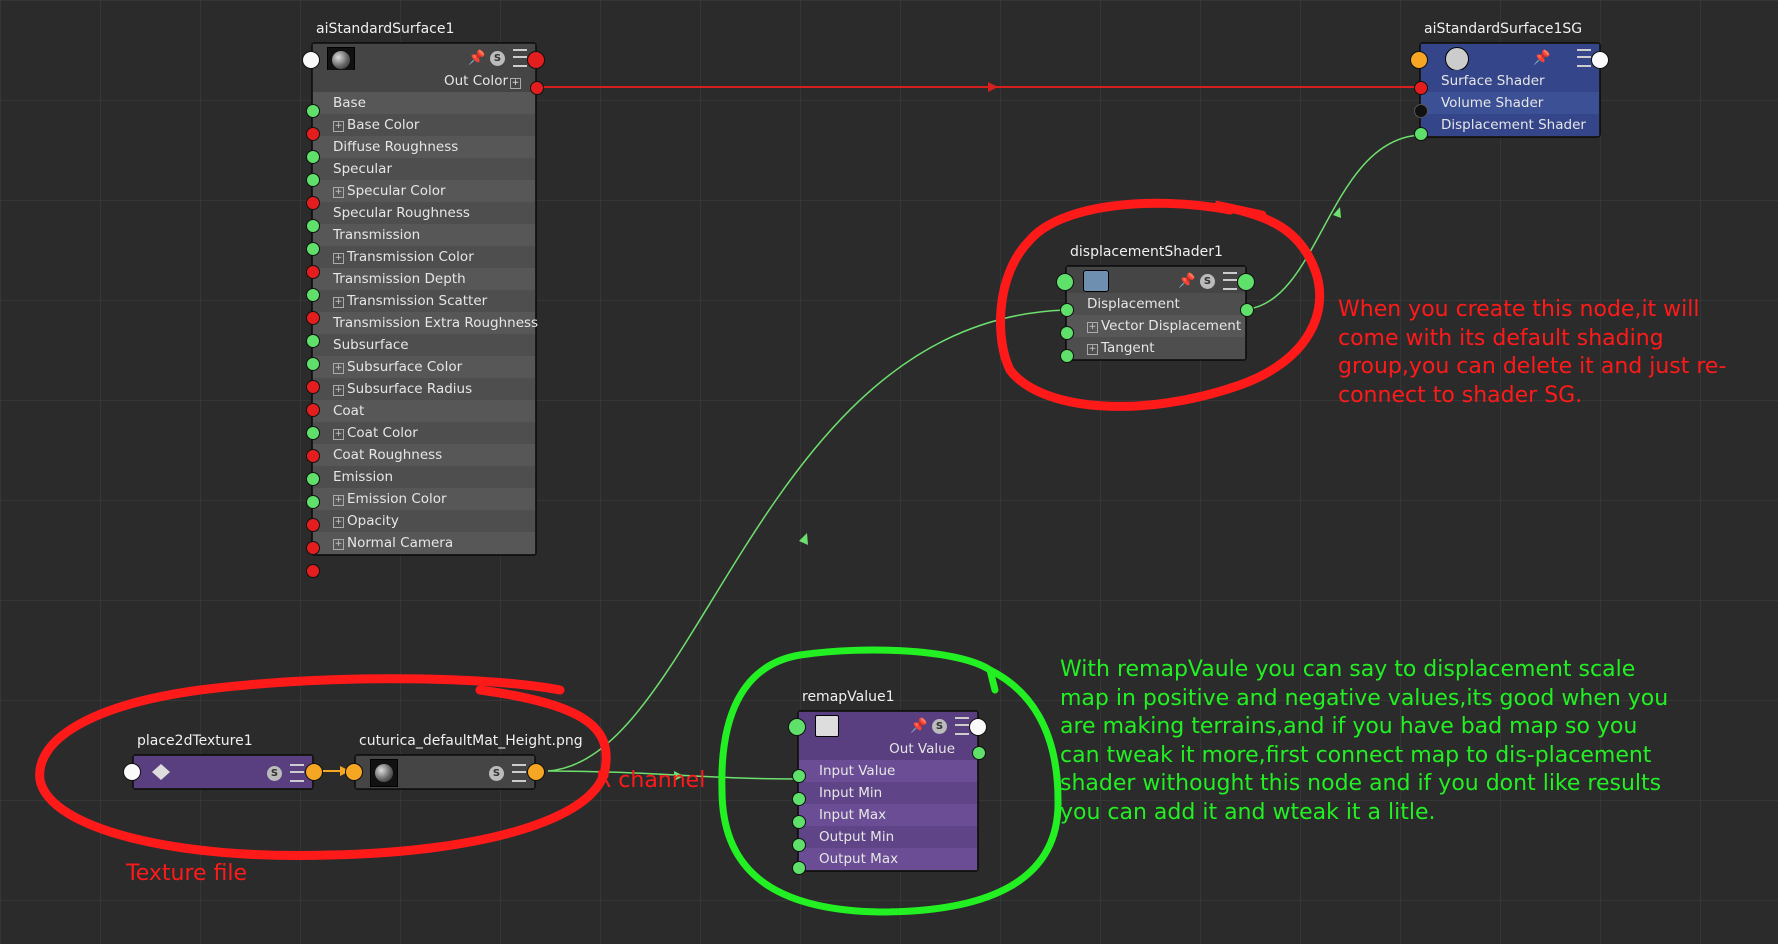 This screenshot has width=1778, height=944. Describe the element at coordinates (424, 125) in the screenshot. I see `surface-attr-row: + Base Color` at that location.